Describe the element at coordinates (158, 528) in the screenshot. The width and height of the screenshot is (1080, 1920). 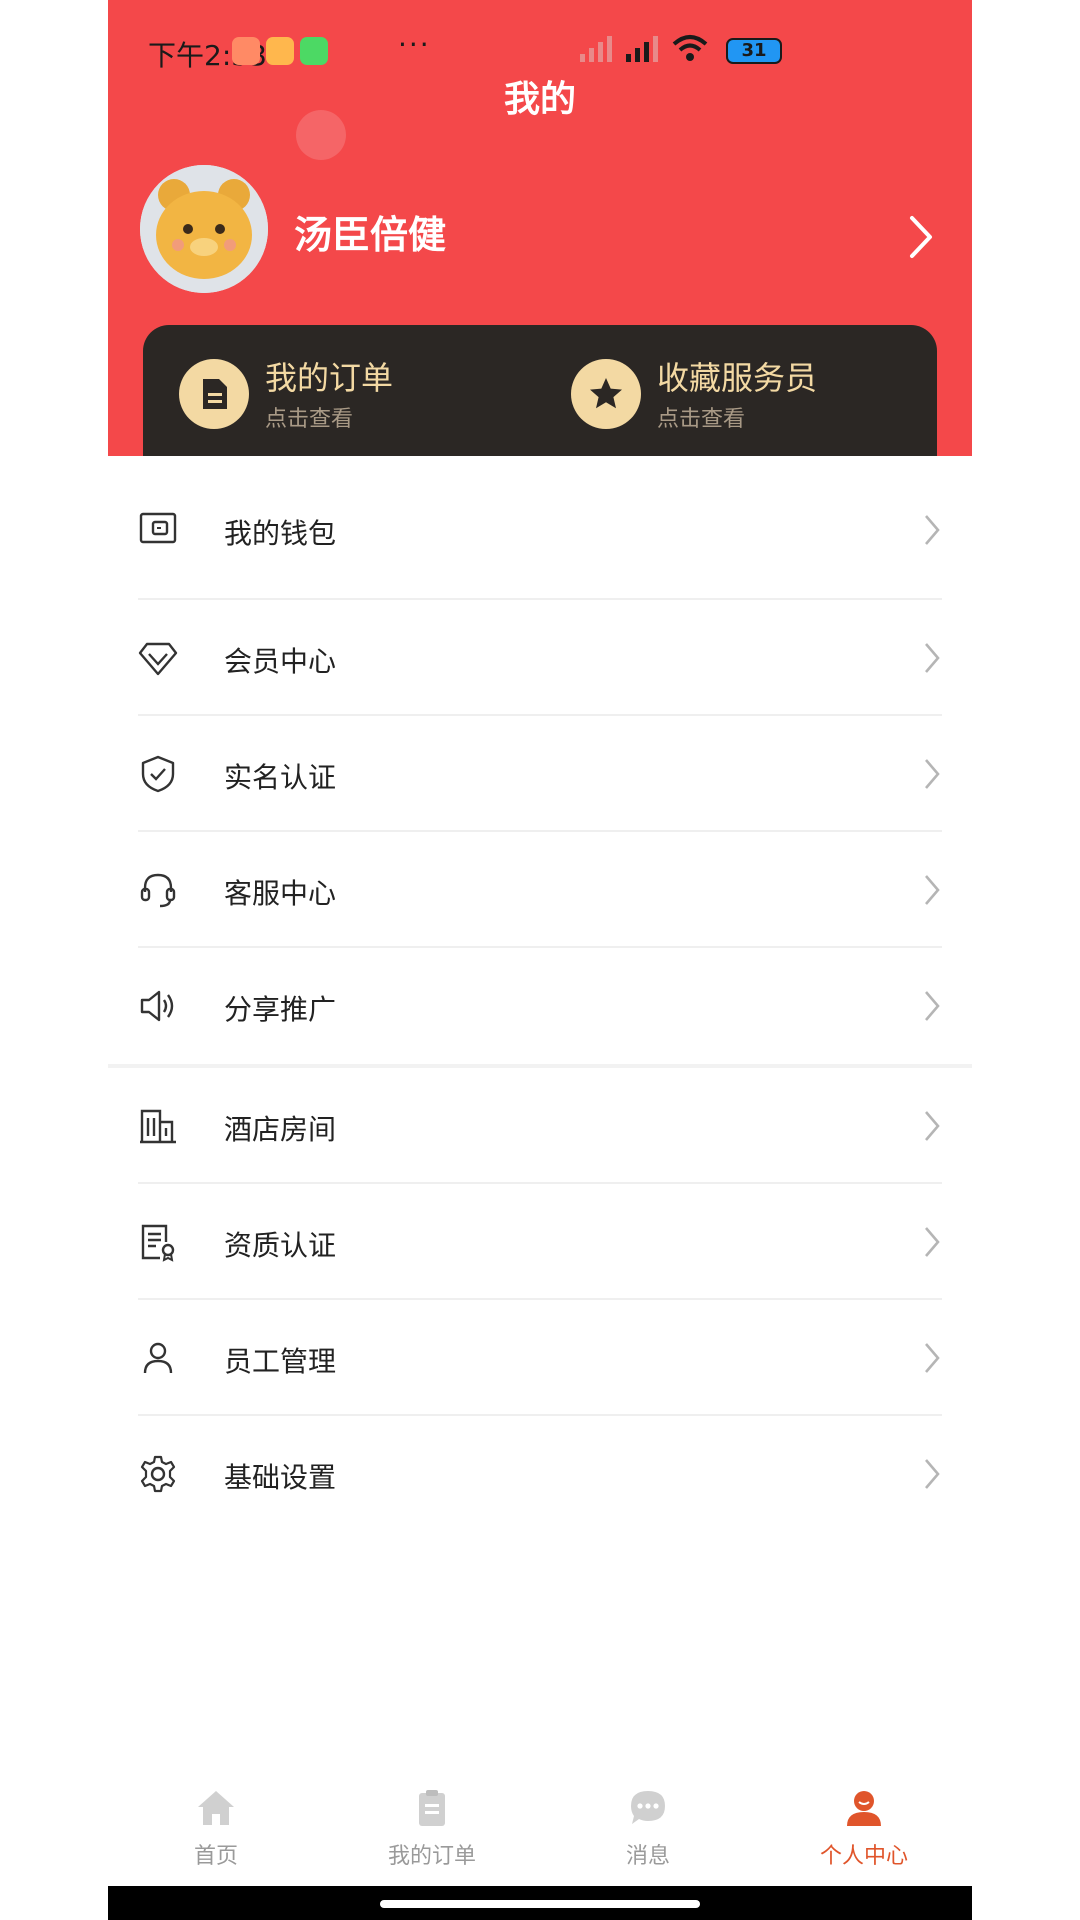
I see `wallet-icon` at that location.